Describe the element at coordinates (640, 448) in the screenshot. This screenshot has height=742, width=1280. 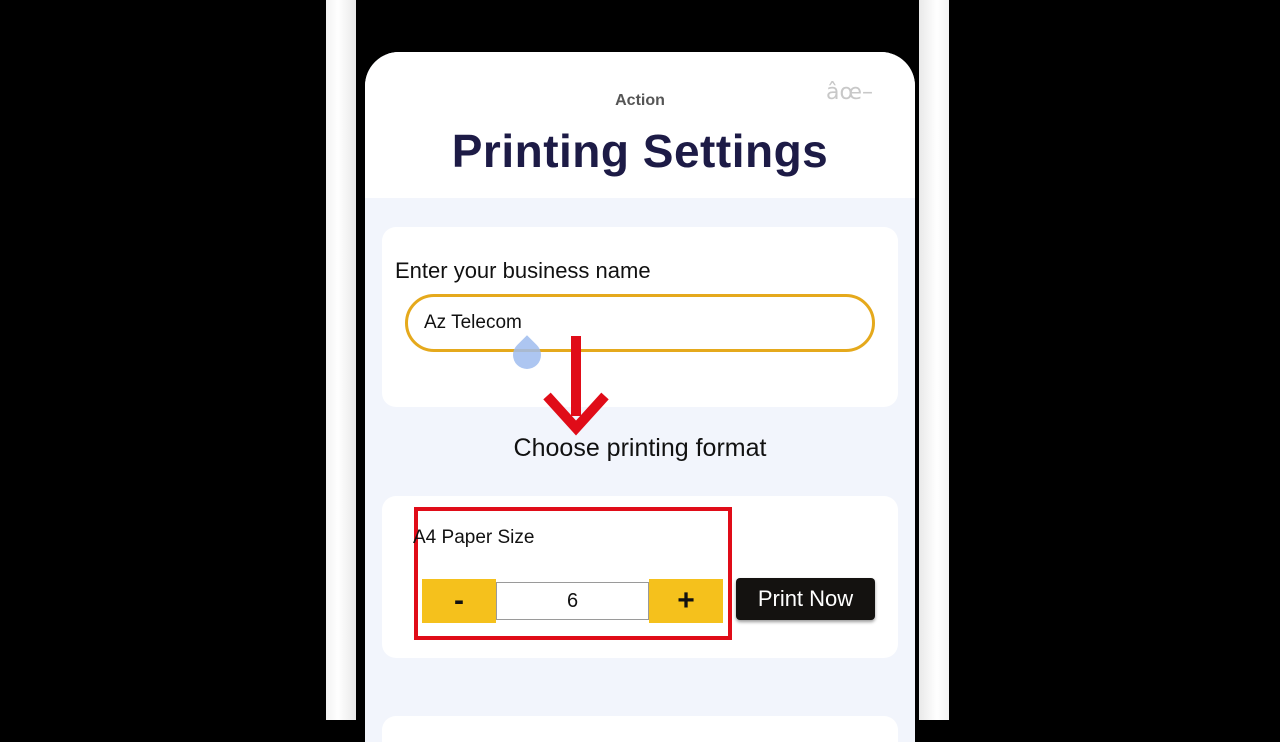
I see `printing-format-heading: Choose printing format` at that location.